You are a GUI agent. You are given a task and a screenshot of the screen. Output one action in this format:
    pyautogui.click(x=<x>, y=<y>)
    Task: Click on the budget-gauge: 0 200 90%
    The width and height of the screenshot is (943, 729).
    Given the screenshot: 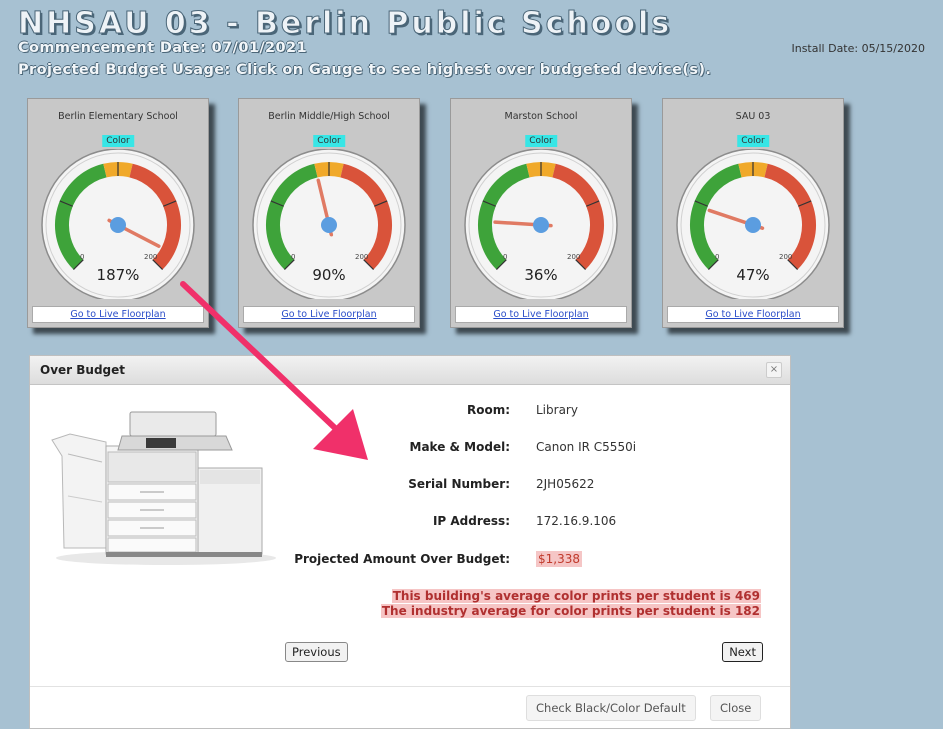 What is the action you would take?
    pyautogui.click(x=329, y=224)
    